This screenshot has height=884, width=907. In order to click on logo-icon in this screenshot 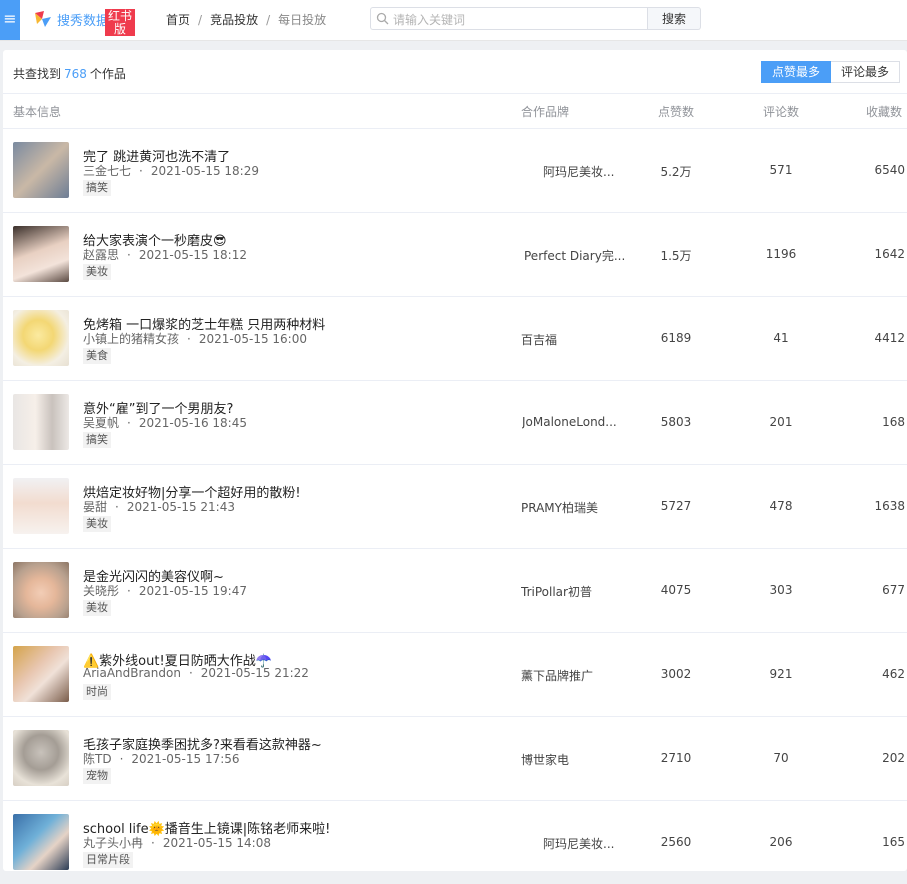, I will do `click(43, 19)`.